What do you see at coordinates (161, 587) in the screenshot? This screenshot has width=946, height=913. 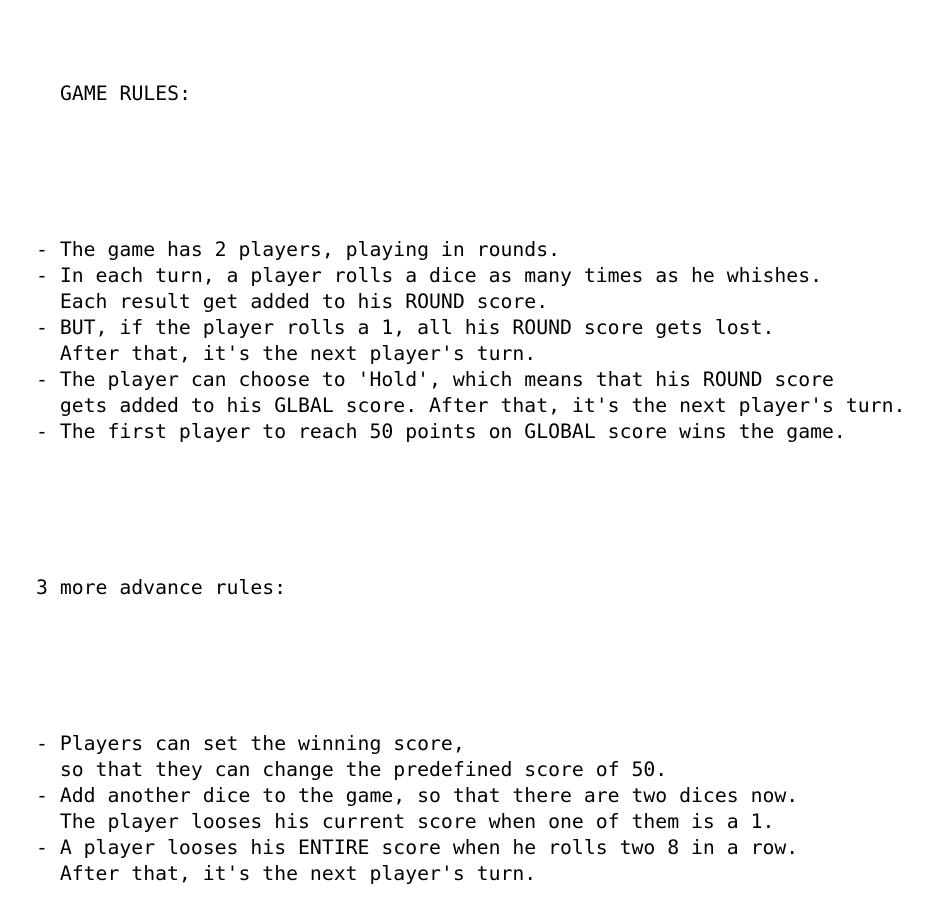 I see `advanced-rules-heading: 3 more advance rules:` at bounding box center [161, 587].